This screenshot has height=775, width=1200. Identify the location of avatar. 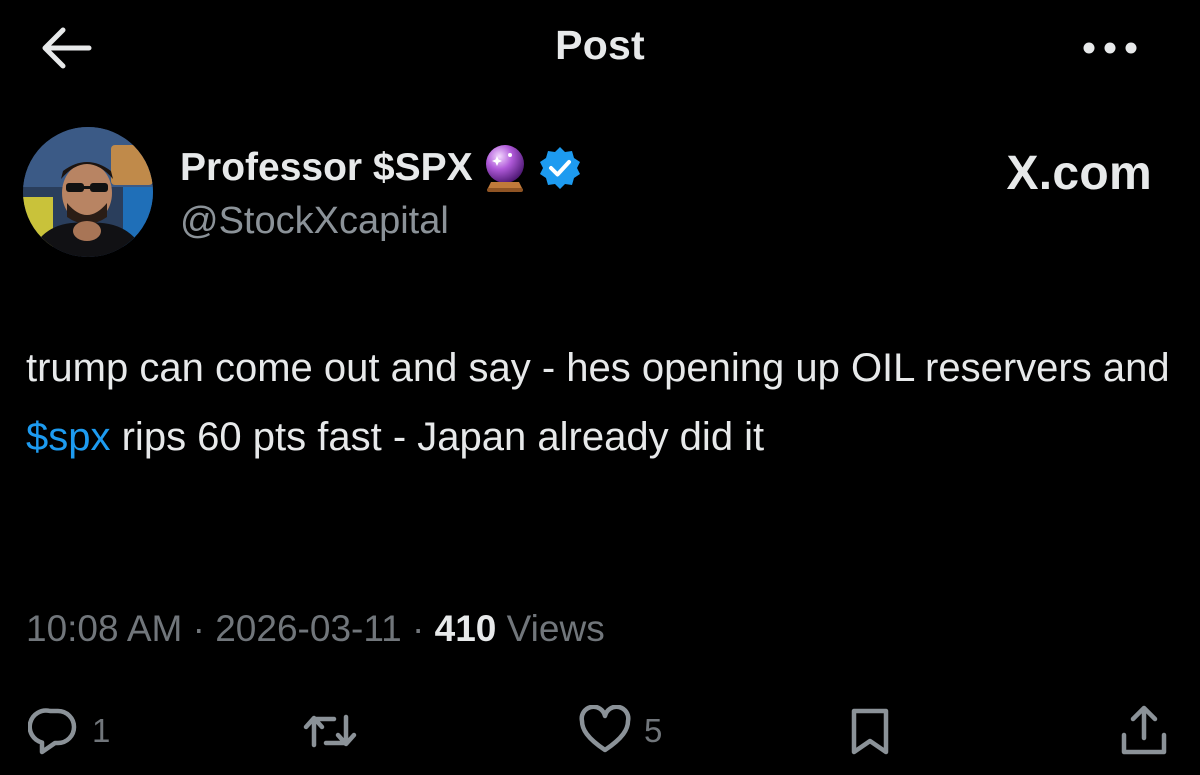
(88, 192).